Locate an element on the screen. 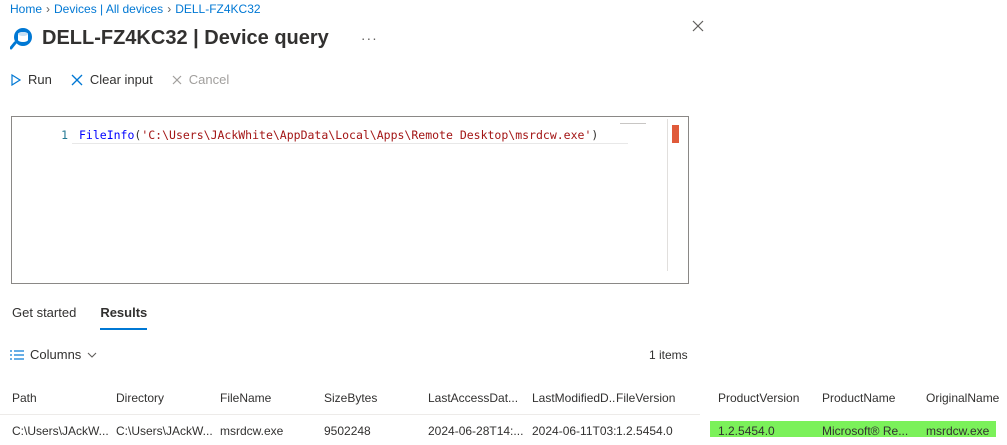  run-button: Run is located at coordinates (31, 79).